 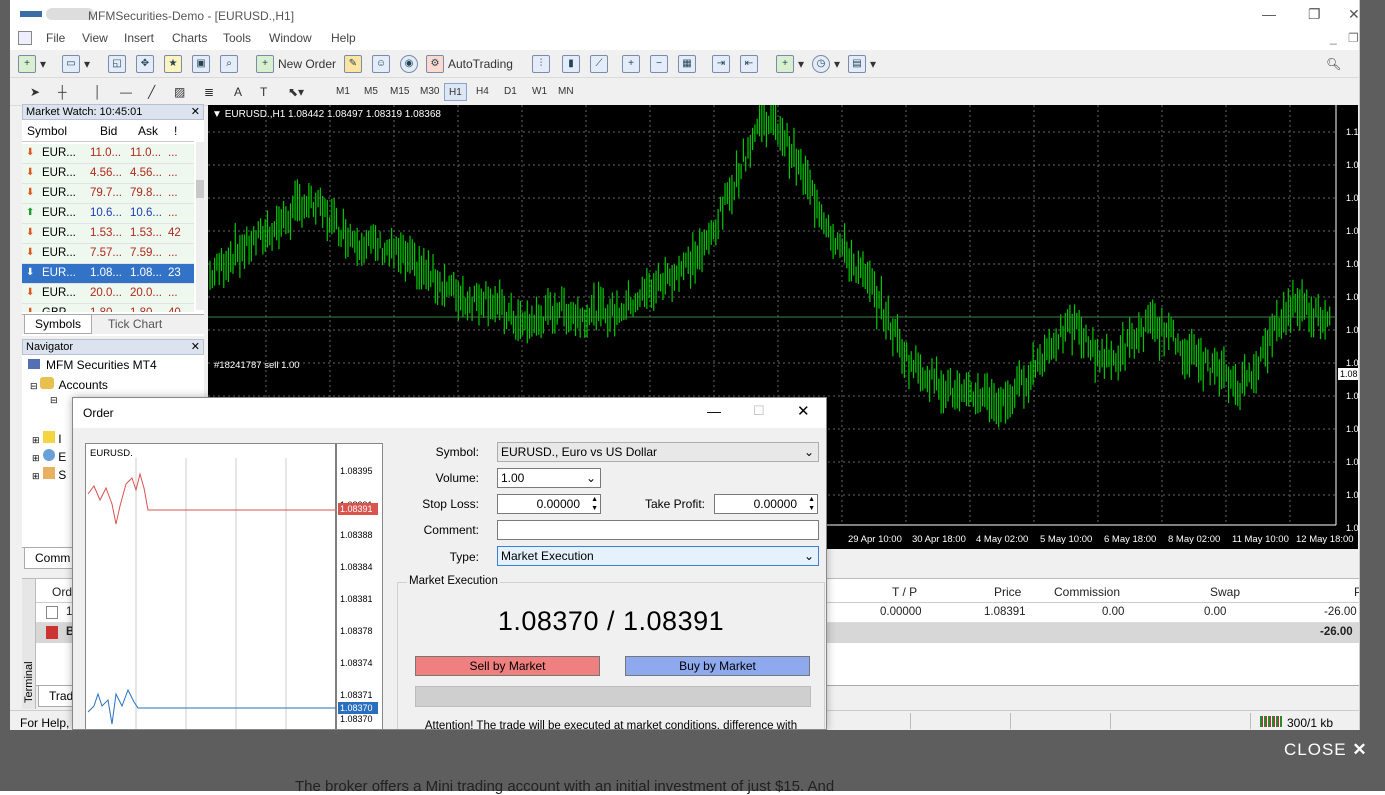 I want to click on market-watch-row: ⬇ EUR... 1.08... 1.08... 23, so click(x=108, y=274).